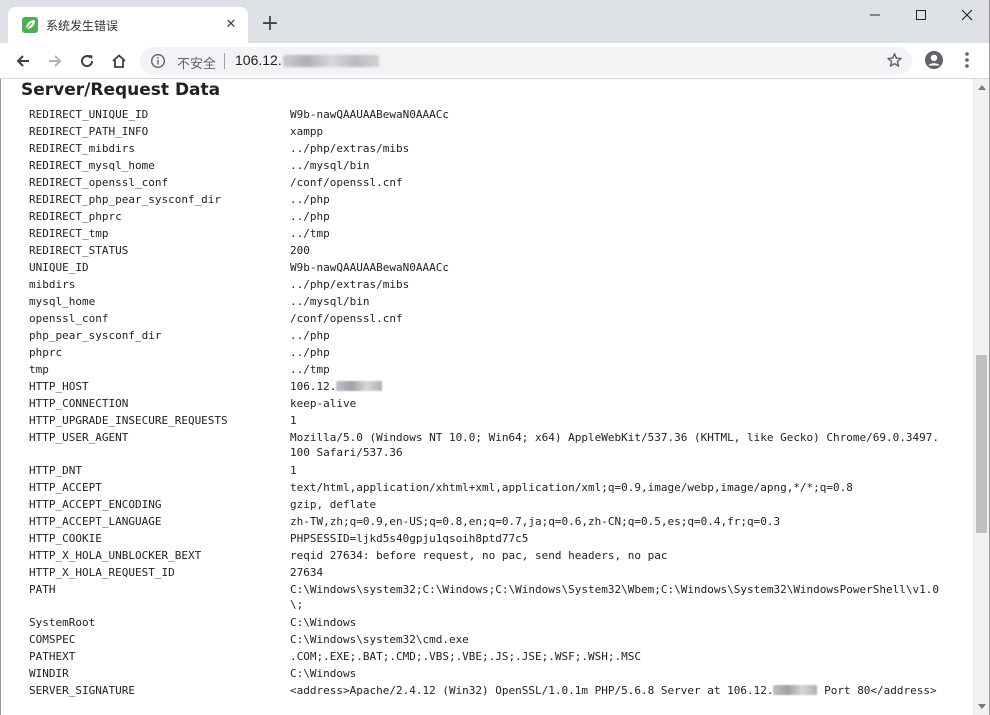  Describe the element at coordinates (92, 165) in the screenshot. I see `row-key: REDIRECT_mysql_home` at that location.